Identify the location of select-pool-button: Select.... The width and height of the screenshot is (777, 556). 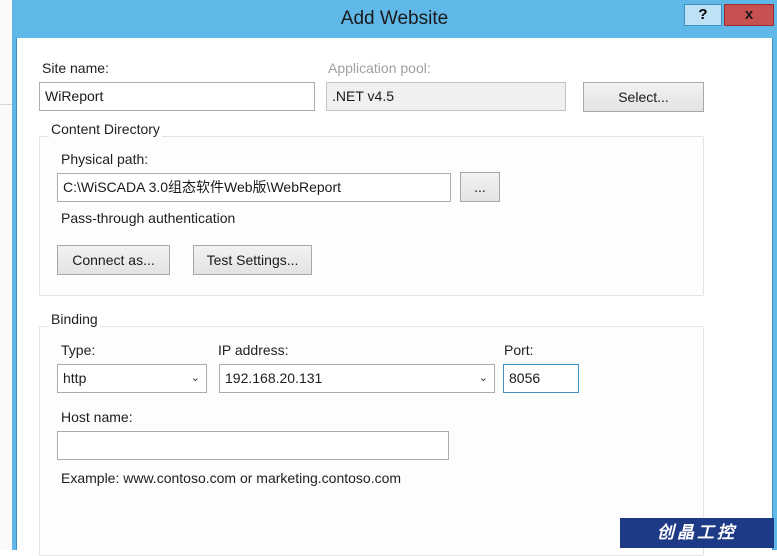
(643, 97).